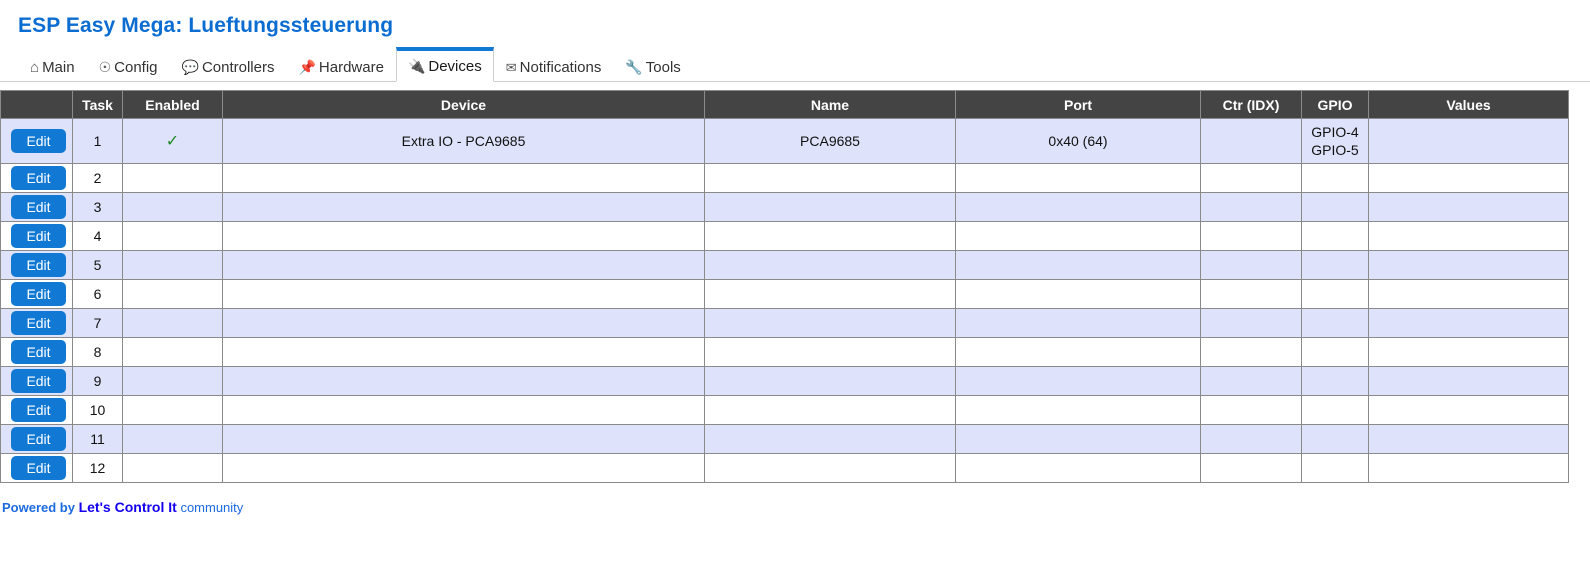  Describe the element at coordinates (212, 507) in the screenshot. I see `footer-suffix: community` at that location.